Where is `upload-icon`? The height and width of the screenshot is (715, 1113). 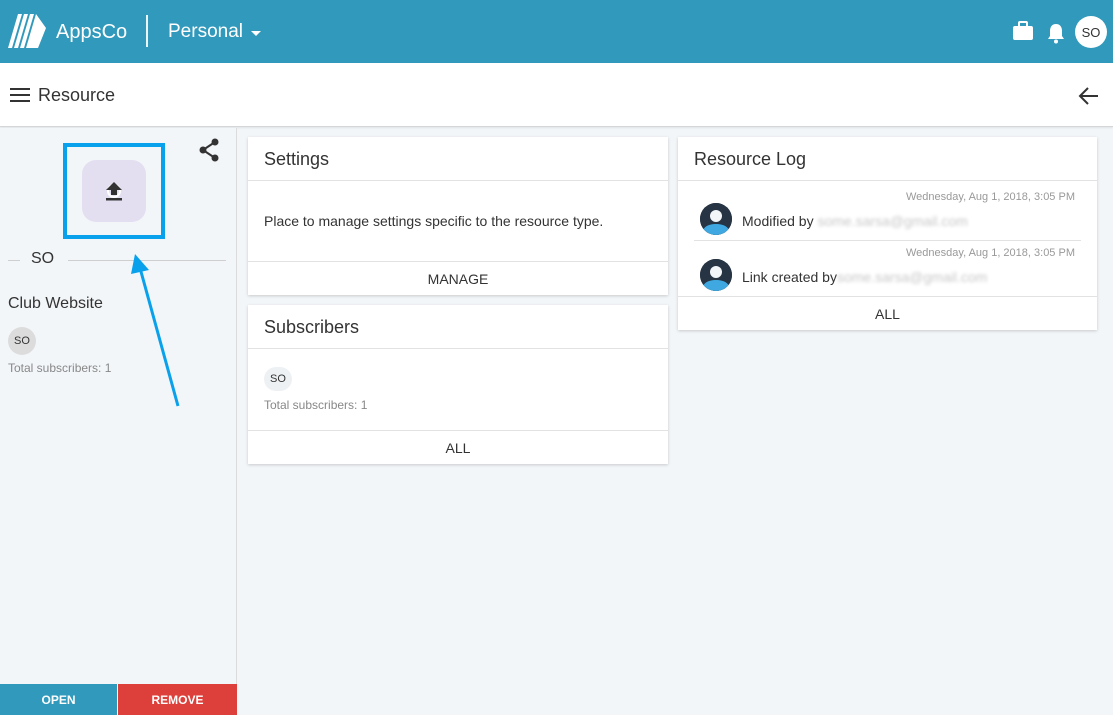
upload-icon is located at coordinates (114, 191).